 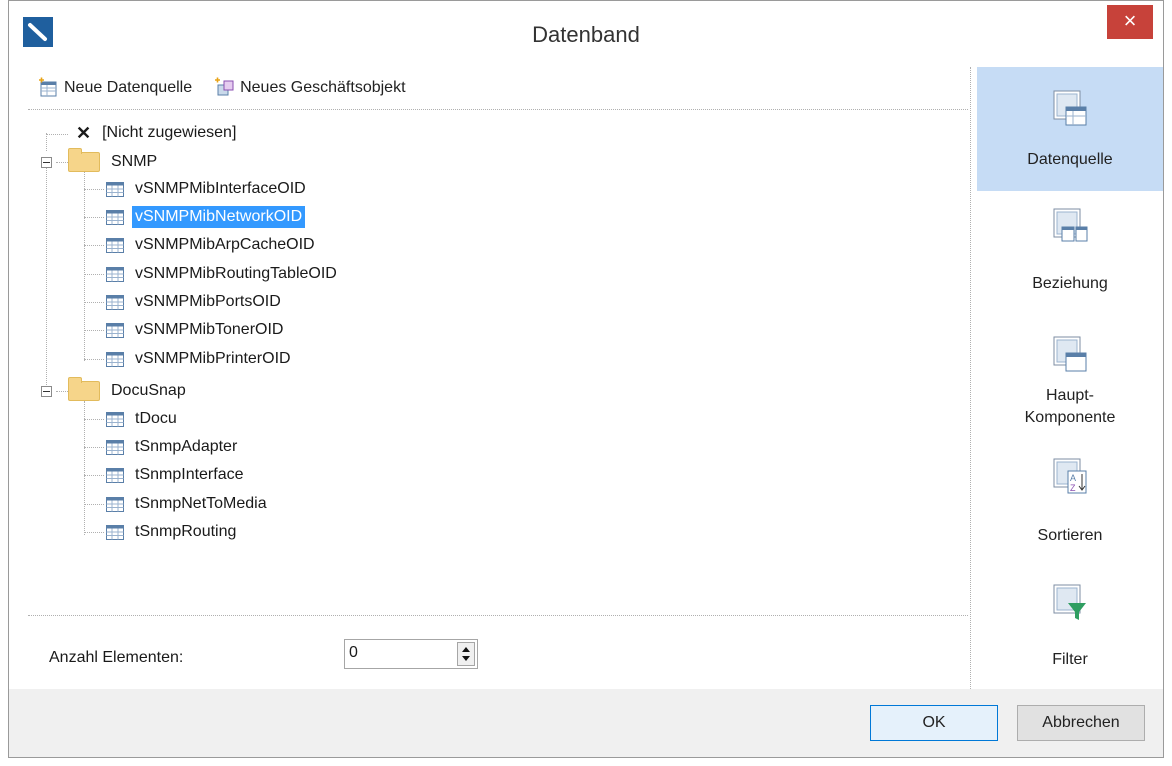 I want to click on master-component-icon, so click(x=1070, y=354).